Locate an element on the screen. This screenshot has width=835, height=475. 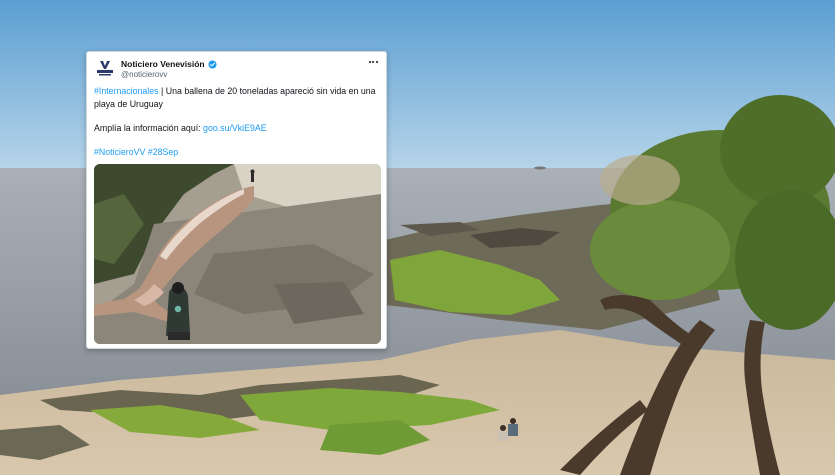
more-options-icon is located at coordinates (373, 62).